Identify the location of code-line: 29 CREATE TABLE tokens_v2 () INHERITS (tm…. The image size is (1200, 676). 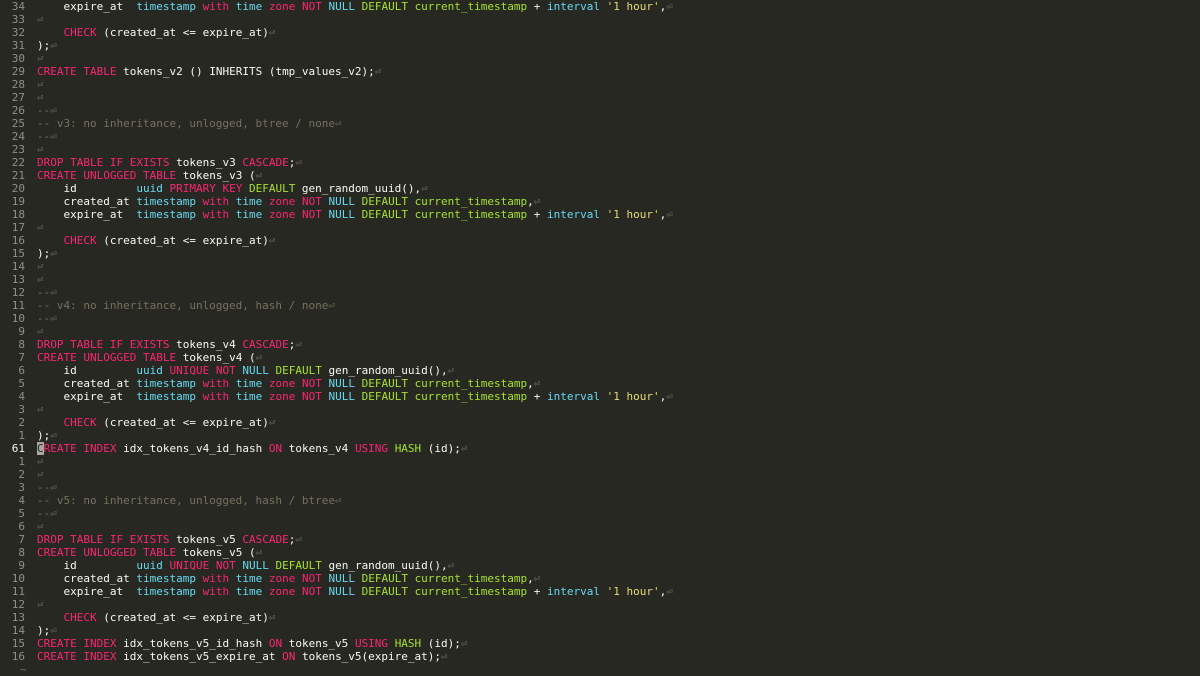
(600, 71).